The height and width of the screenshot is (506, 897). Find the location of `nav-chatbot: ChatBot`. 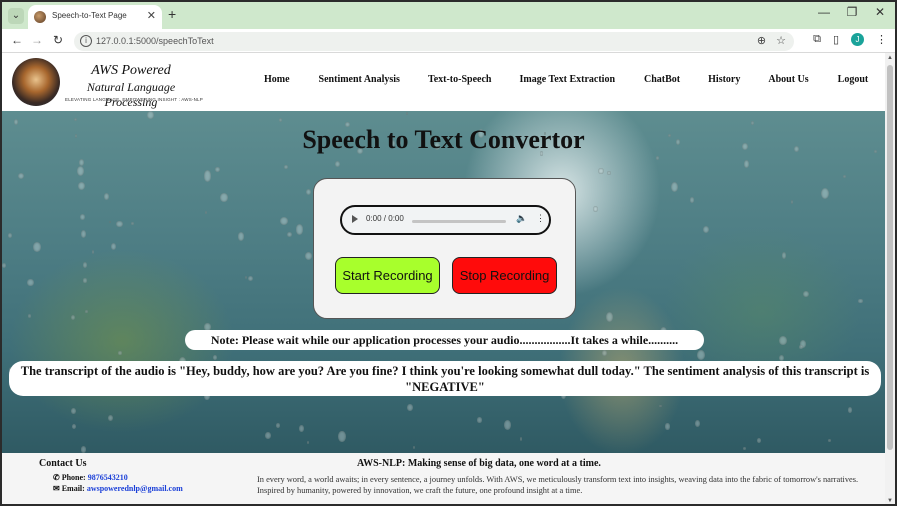

nav-chatbot: ChatBot is located at coordinates (662, 79).